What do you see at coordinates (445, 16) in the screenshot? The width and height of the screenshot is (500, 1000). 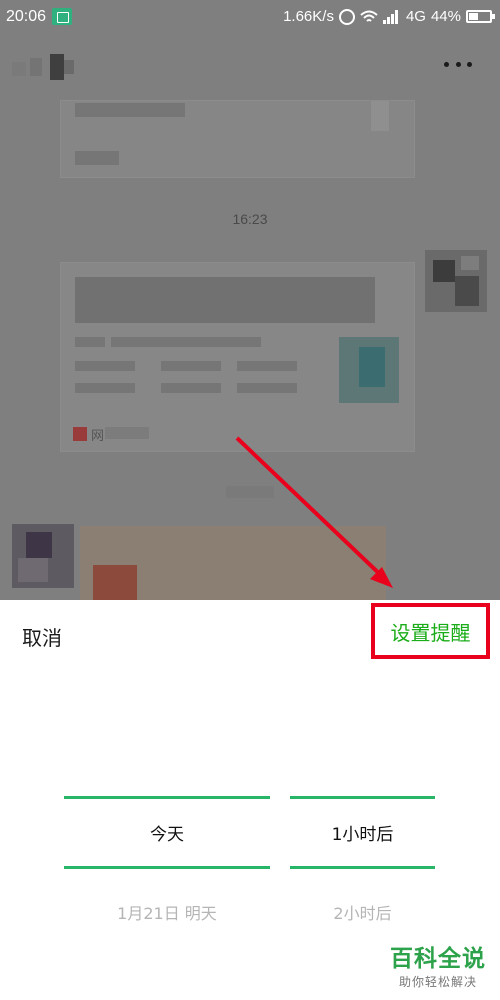 I see `battery-percent: 44%` at bounding box center [445, 16].